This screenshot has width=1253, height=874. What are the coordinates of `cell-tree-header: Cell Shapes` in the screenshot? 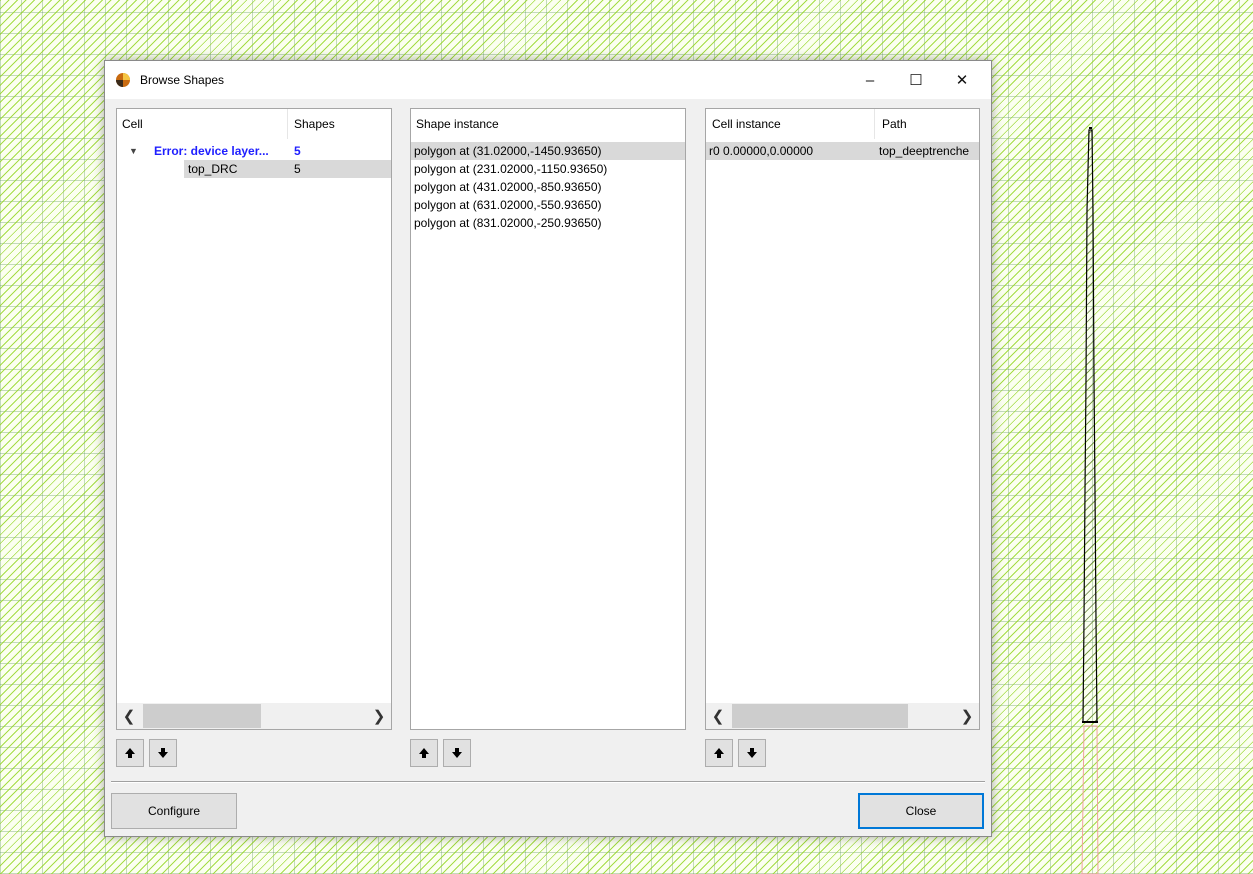 It's located at (254, 124).